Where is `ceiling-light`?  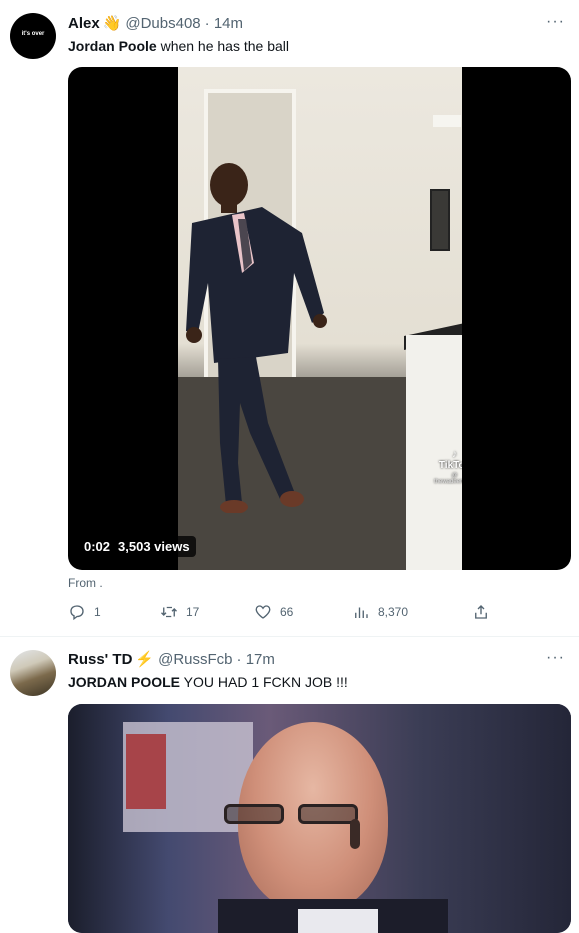
ceiling-light is located at coordinates (447, 121).